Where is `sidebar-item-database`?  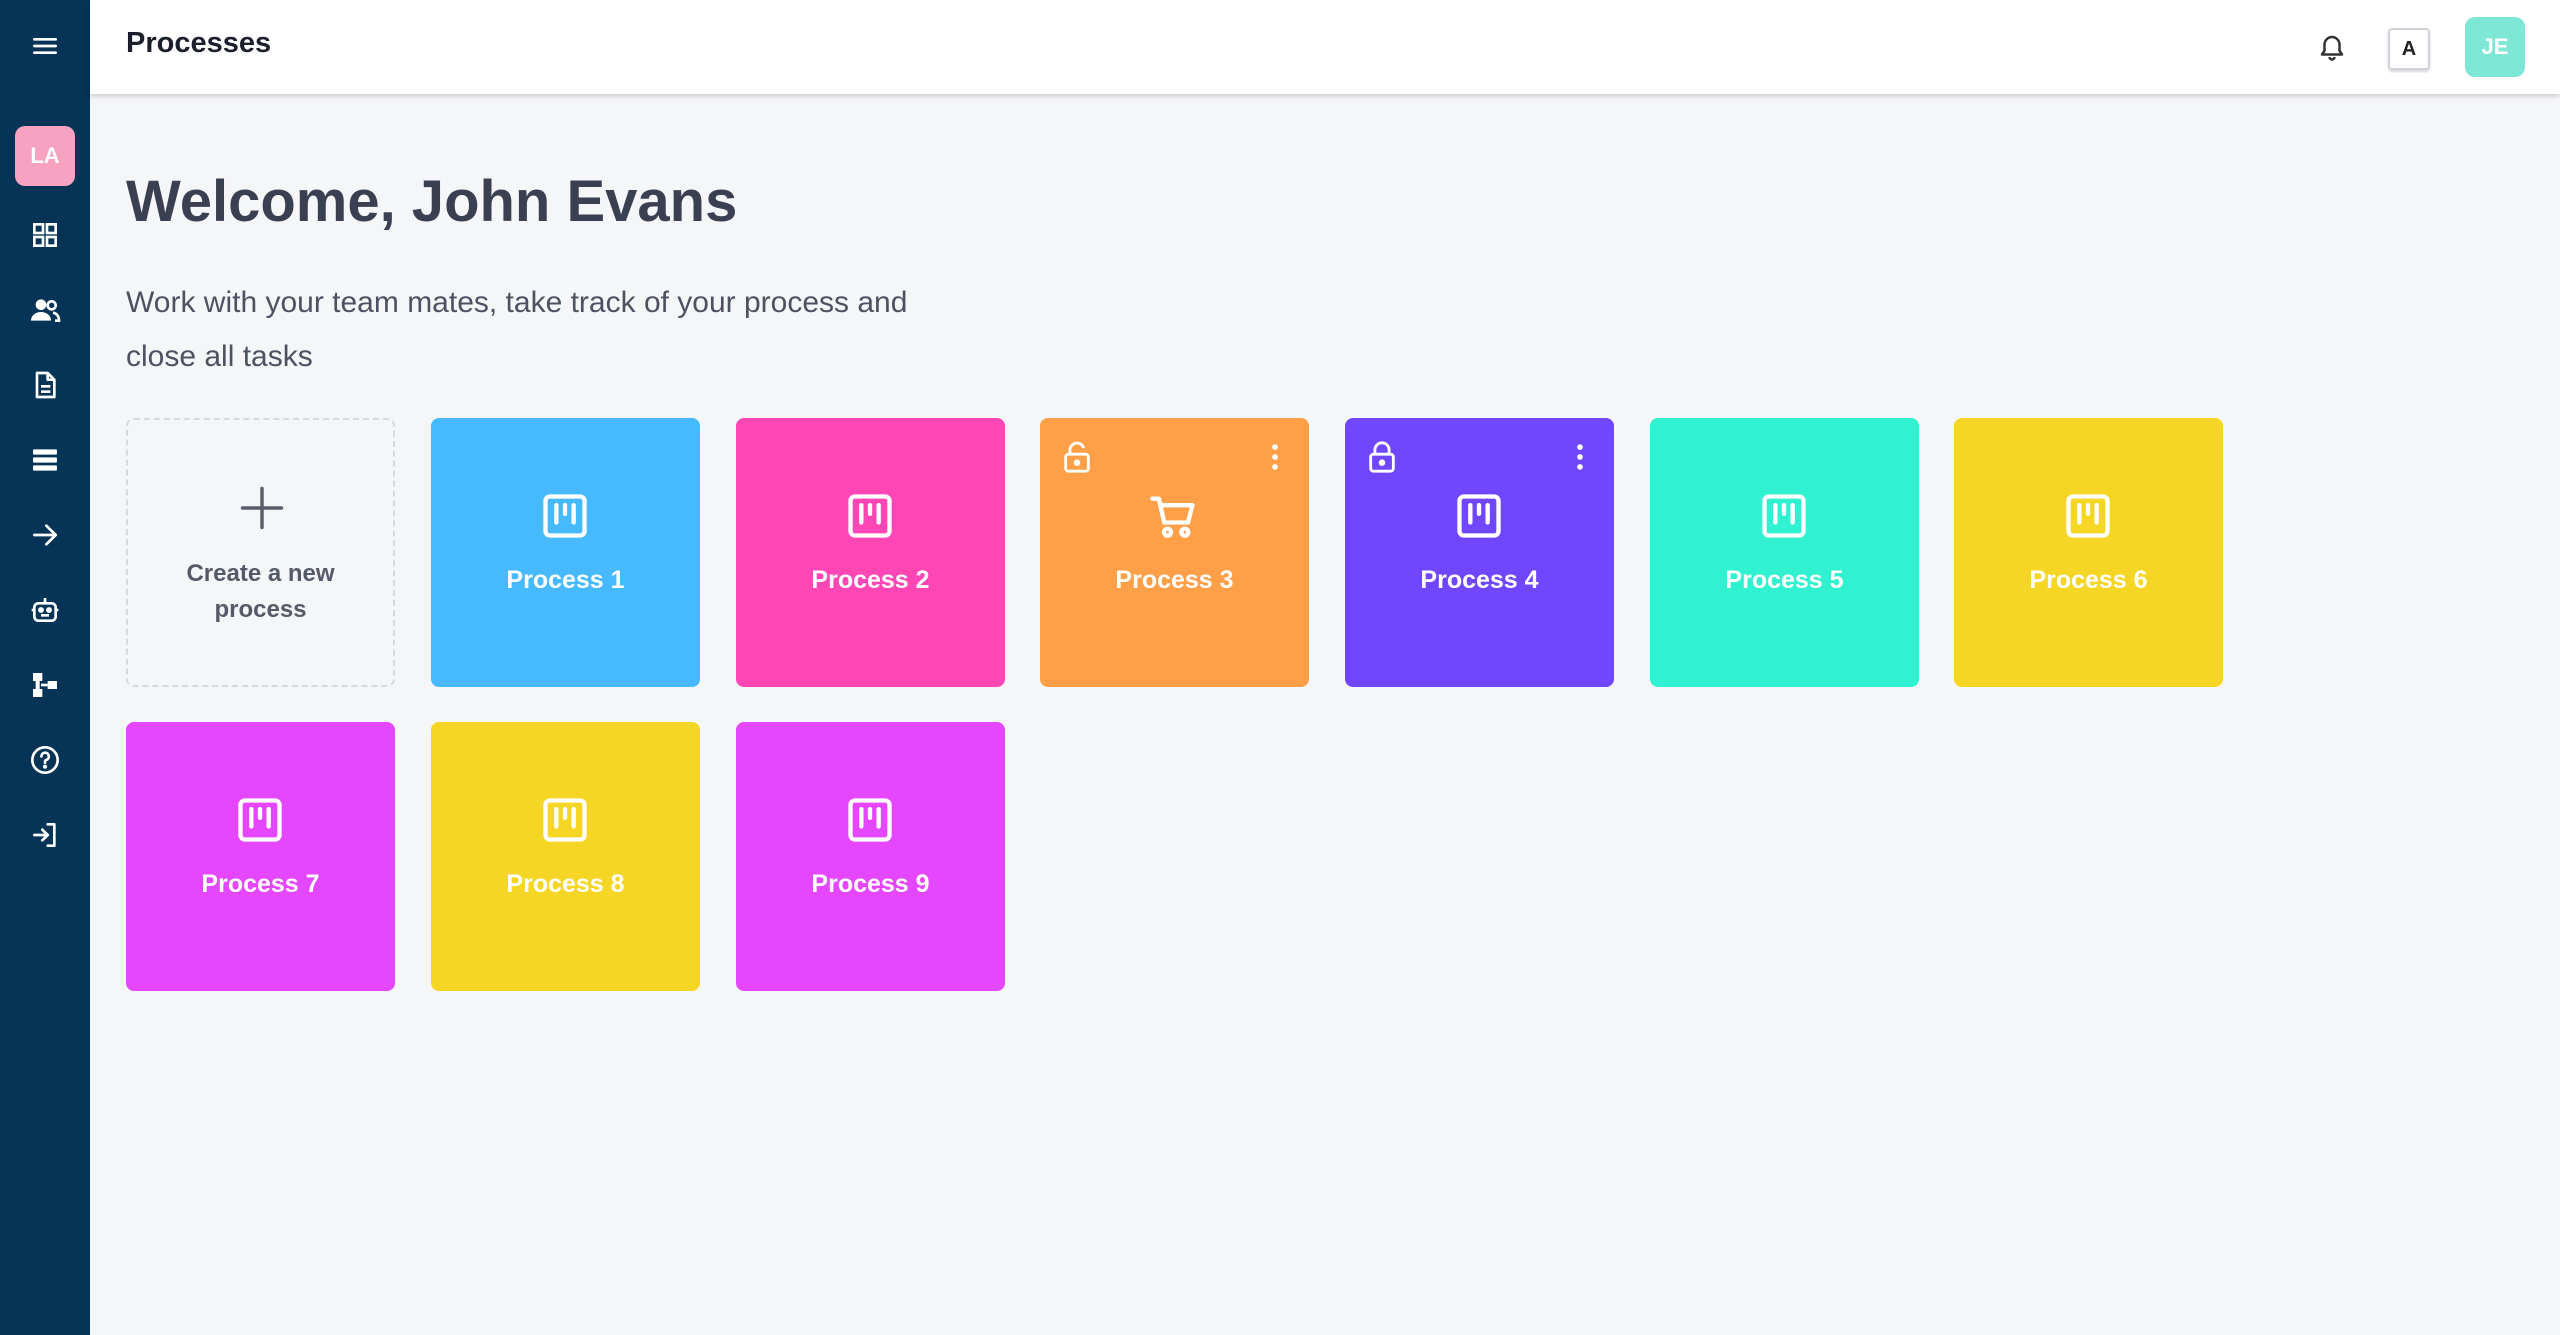 sidebar-item-database is located at coordinates (45, 460).